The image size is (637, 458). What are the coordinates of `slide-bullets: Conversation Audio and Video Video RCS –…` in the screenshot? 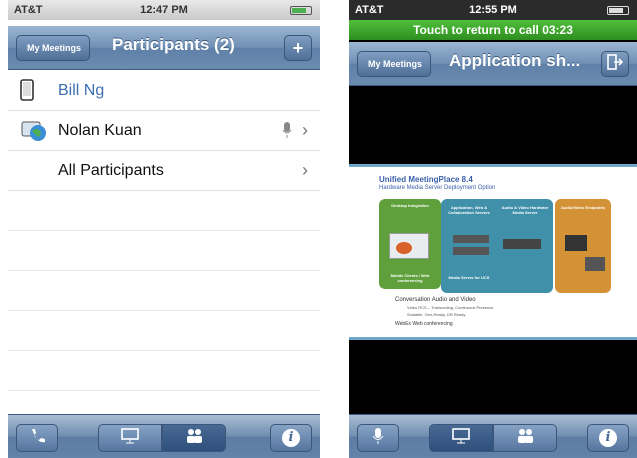 It's located at (444, 312).